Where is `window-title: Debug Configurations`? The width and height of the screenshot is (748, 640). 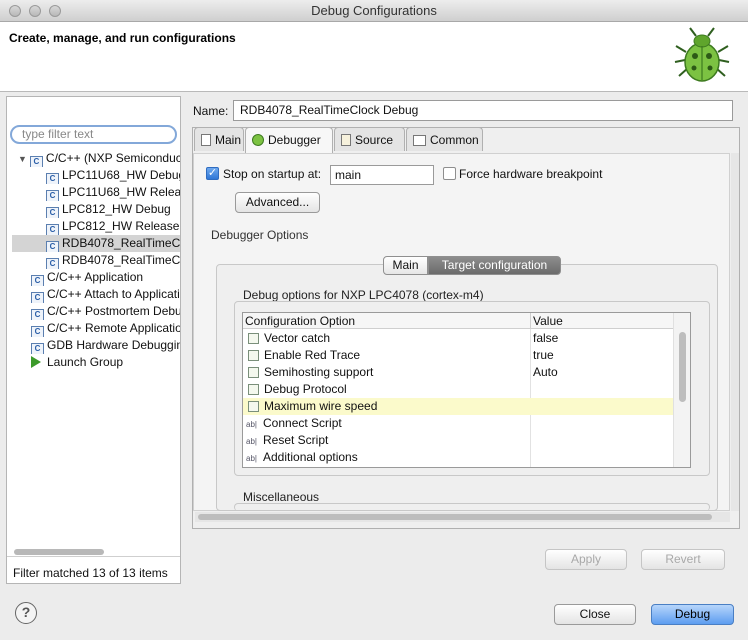
window-title: Debug Configurations is located at coordinates (374, 10).